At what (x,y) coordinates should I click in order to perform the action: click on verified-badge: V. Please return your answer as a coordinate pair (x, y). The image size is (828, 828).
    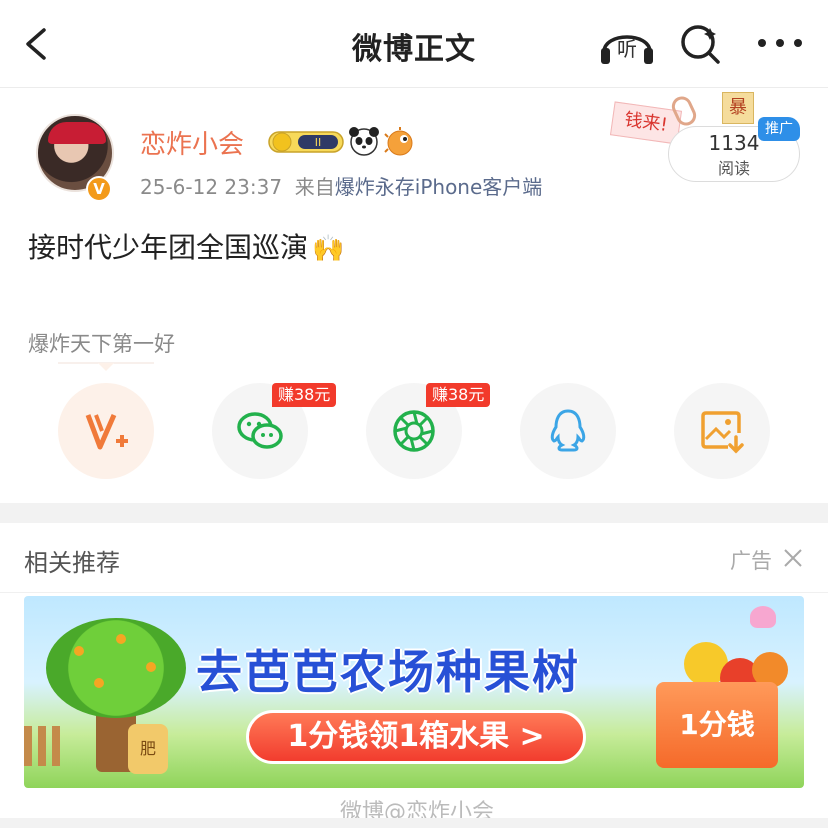
    Looking at the image, I should click on (99, 189).